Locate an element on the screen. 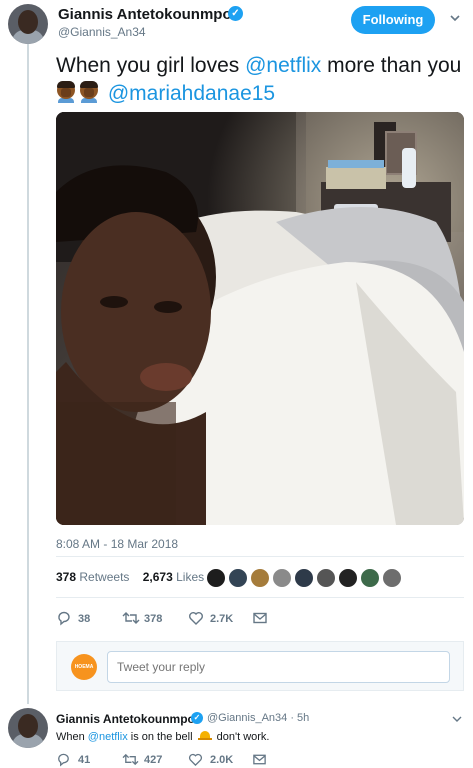 This screenshot has height=768, width=473. tweet-text-part: more than you is located at coordinates (391, 65).